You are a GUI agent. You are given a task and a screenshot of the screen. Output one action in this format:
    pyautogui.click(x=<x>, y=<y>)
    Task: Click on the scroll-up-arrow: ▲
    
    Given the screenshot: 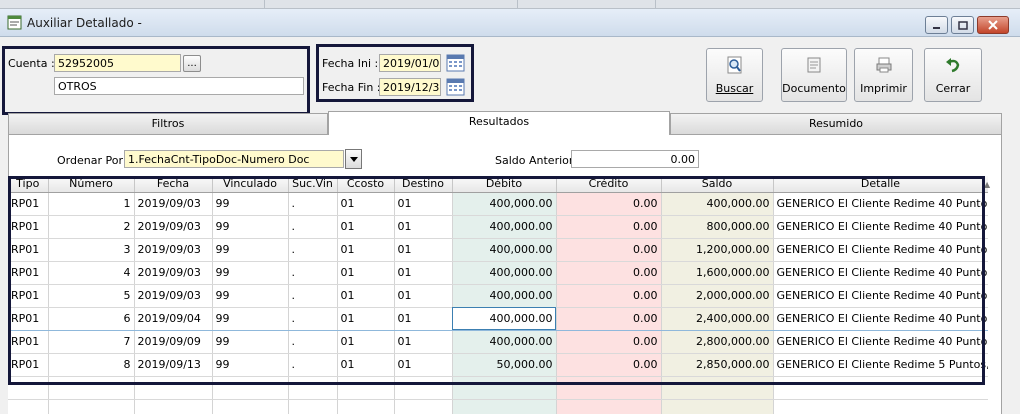 What is the action you would take?
    pyautogui.click(x=989, y=186)
    